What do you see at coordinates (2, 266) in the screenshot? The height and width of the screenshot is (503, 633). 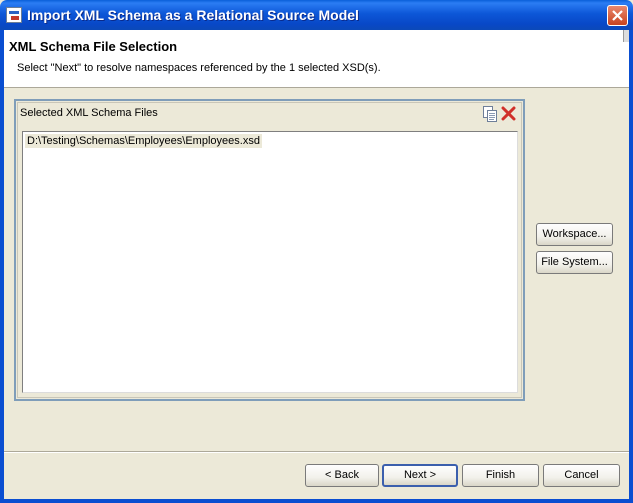 I see `window-frame-left` at bounding box center [2, 266].